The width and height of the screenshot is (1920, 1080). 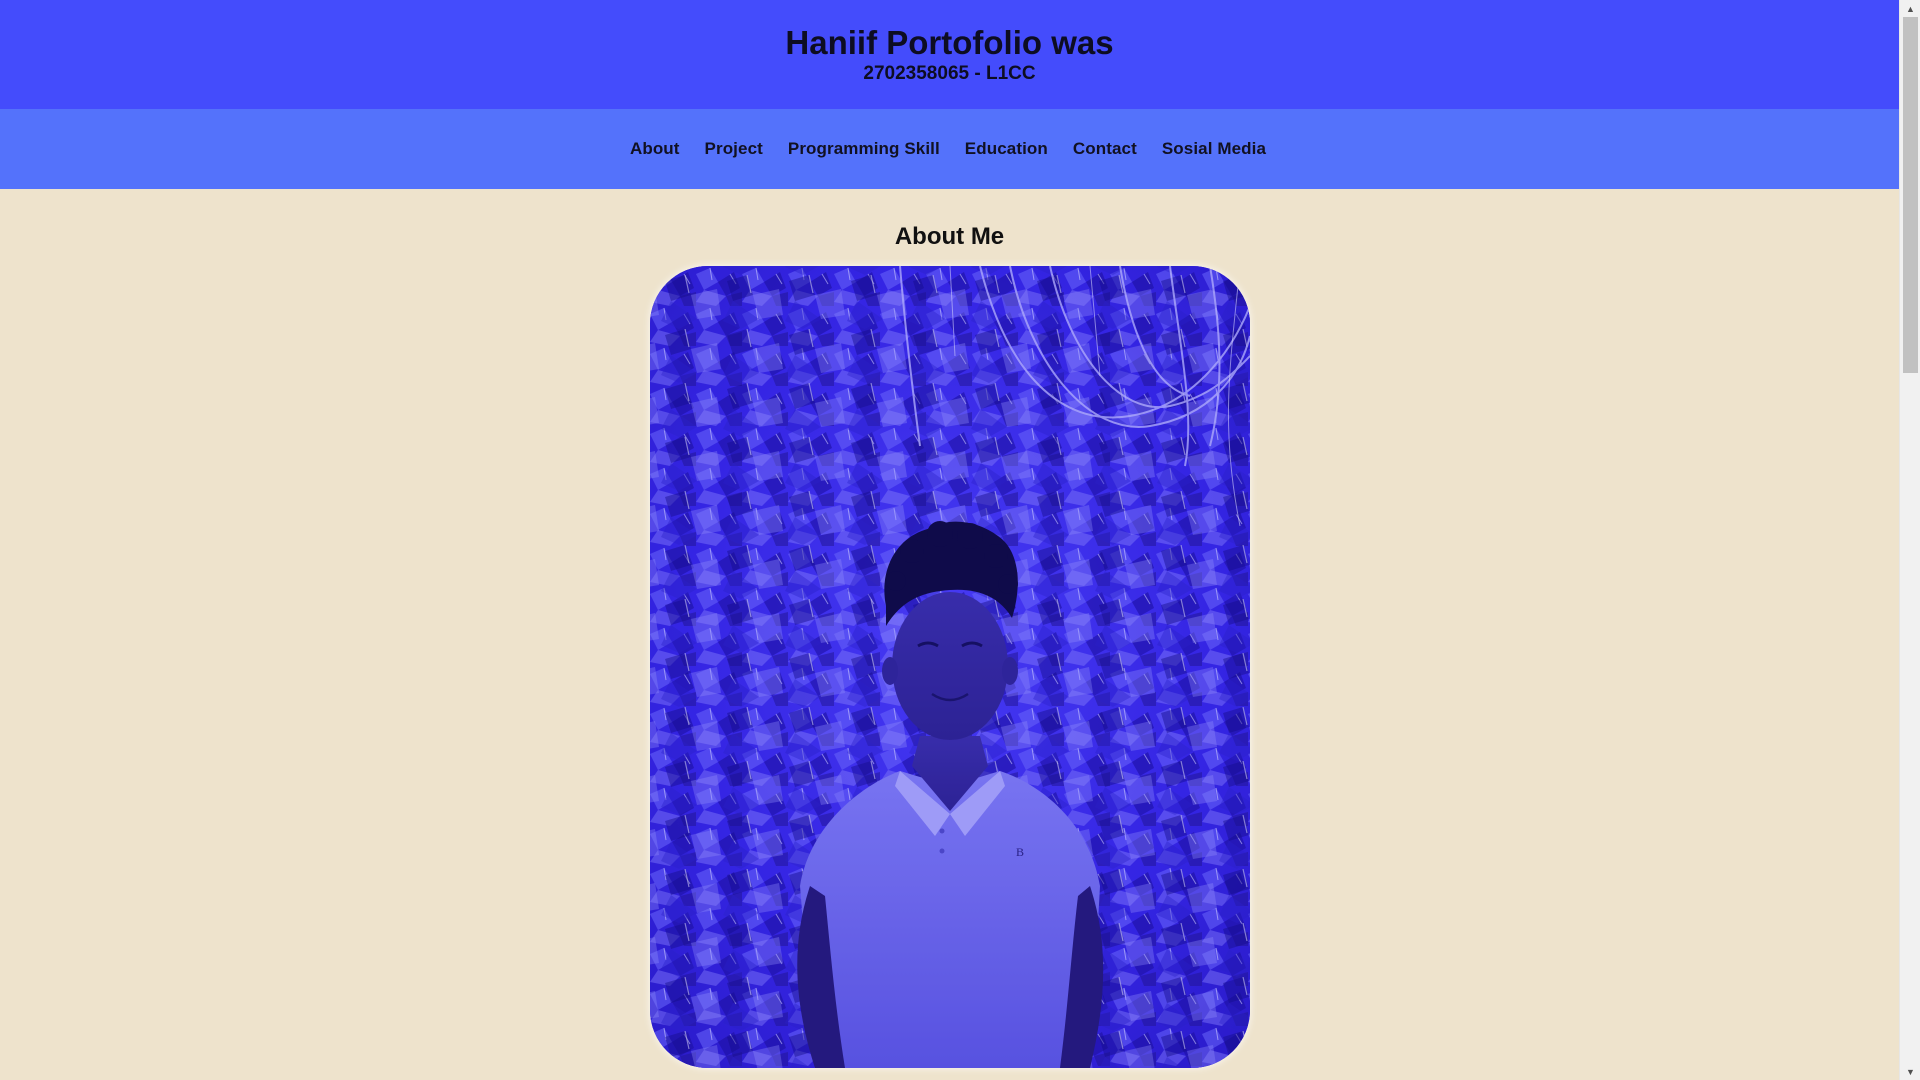 I want to click on site-subtitle: 2702358065 - L1CC, so click(x=949, y=73).